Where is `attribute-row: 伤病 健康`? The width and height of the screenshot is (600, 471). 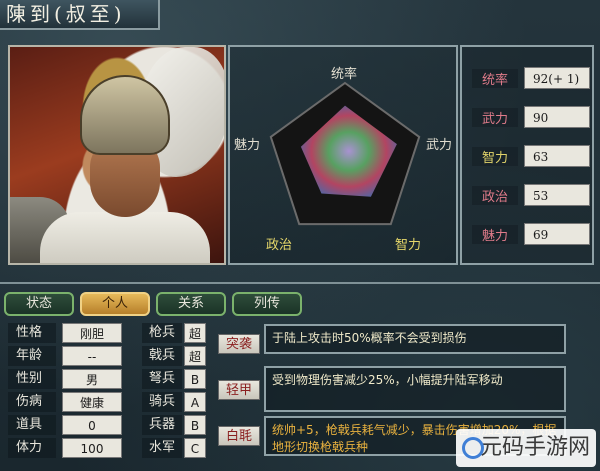 attribute-row: 伤病 健康 is located at coordinates (67, 402).